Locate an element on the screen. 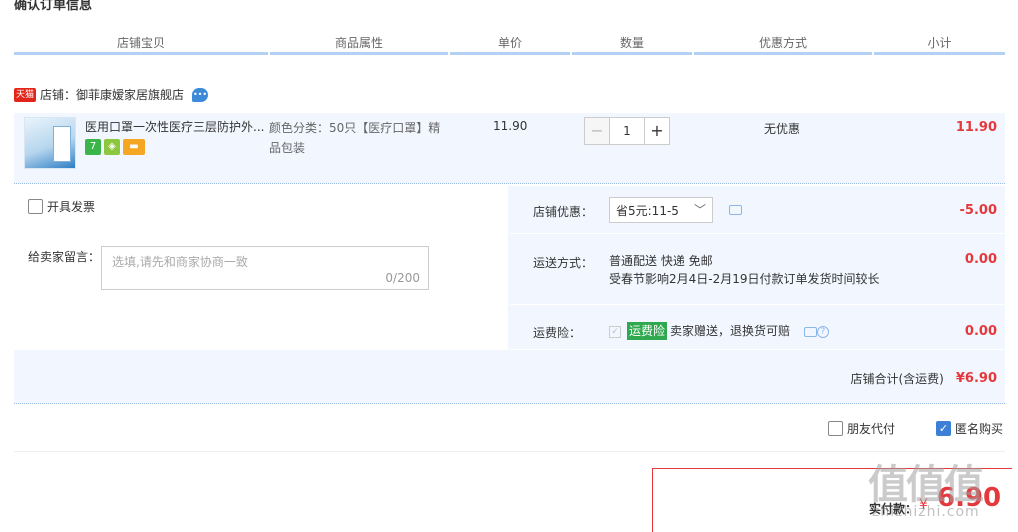 The image size is (1018, 532). help-icon: ? is located at coordinates (822, 331).